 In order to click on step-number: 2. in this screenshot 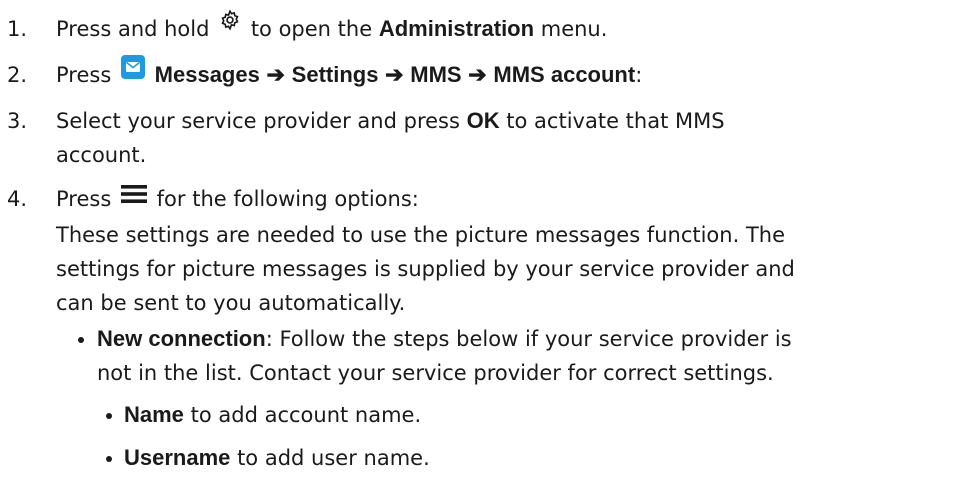, I will do `click(17, 75)`.